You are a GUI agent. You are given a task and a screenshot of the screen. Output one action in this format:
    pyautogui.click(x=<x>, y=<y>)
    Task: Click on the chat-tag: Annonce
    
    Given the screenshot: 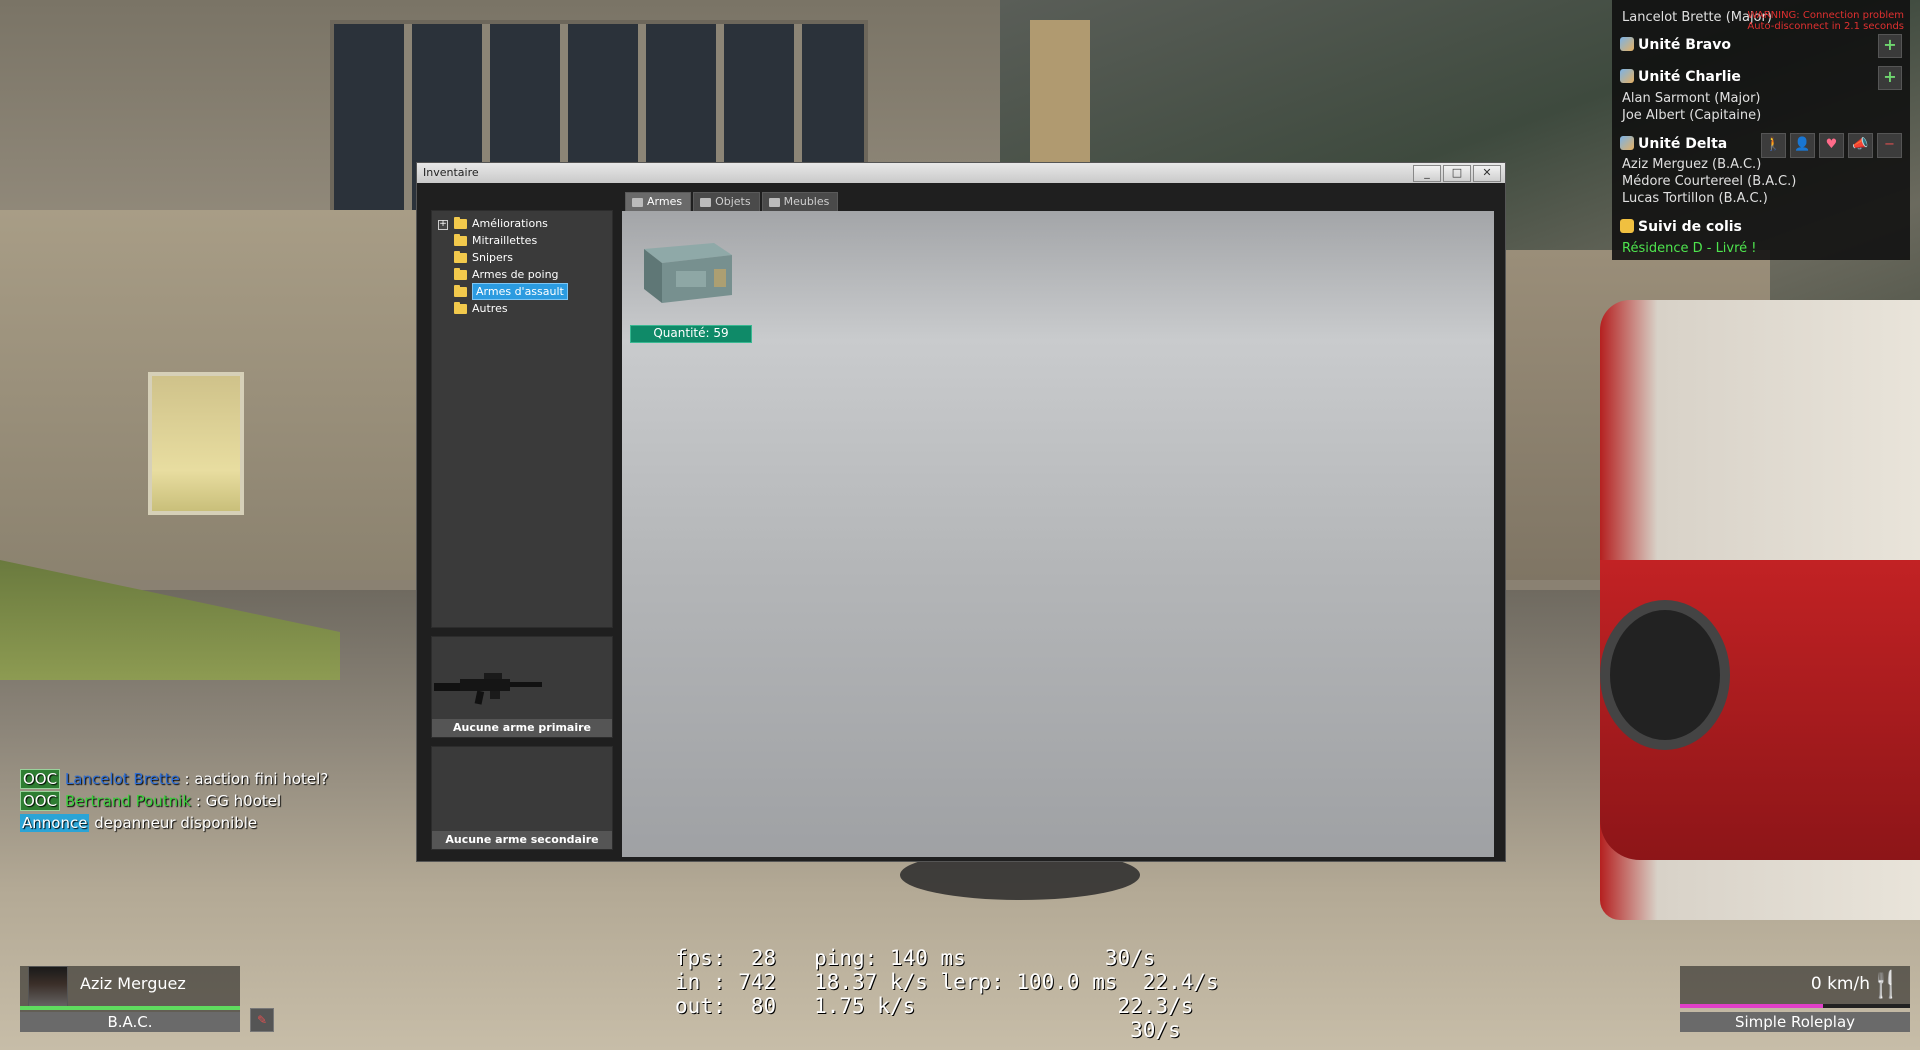 What is the action you would take?
    pyautogui.click(x=55, y=823)
    